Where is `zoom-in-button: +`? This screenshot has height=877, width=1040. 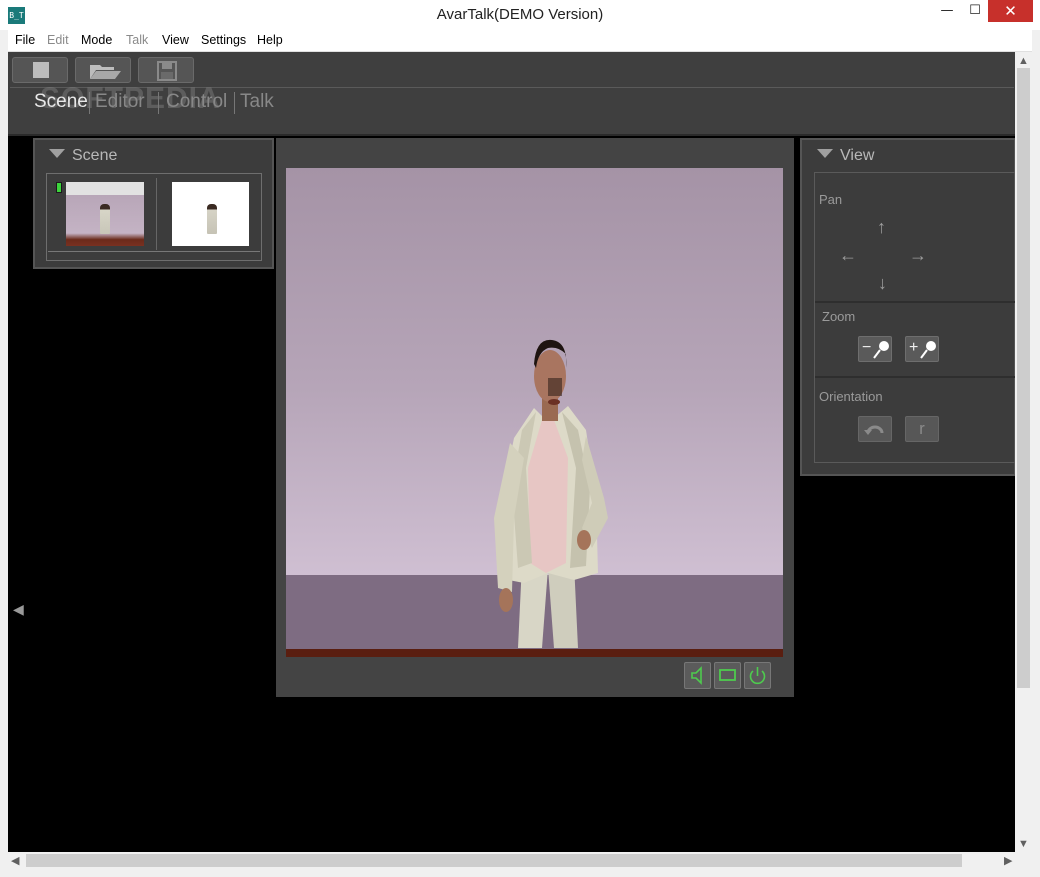
zoom-in-button: + is located at coordinates (922, 349).